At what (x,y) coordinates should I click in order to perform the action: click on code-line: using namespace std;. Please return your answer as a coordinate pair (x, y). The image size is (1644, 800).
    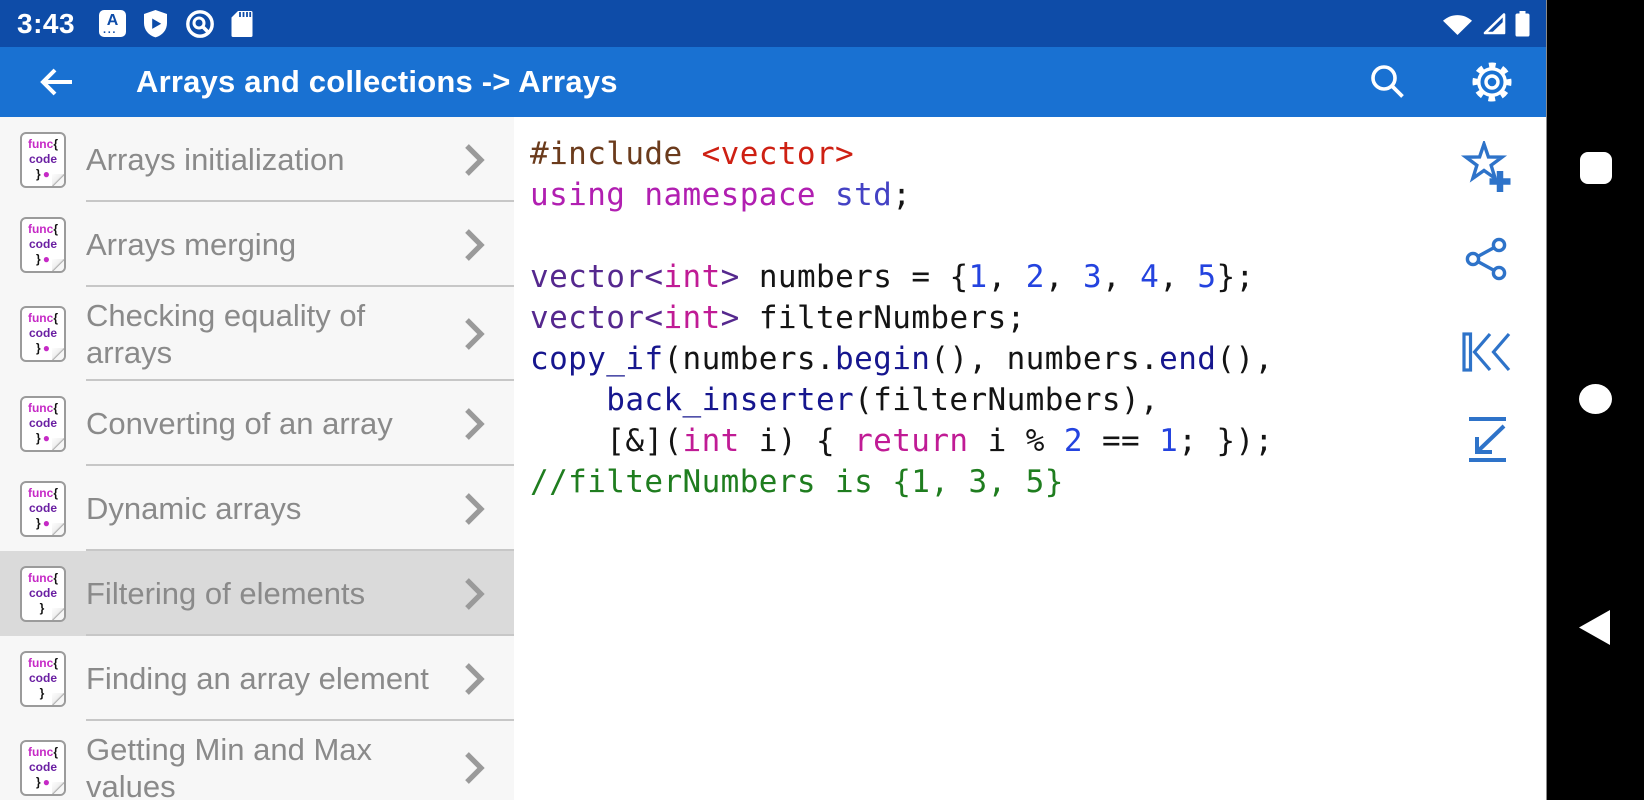
    Looking at the image, I should click on (721, 195).